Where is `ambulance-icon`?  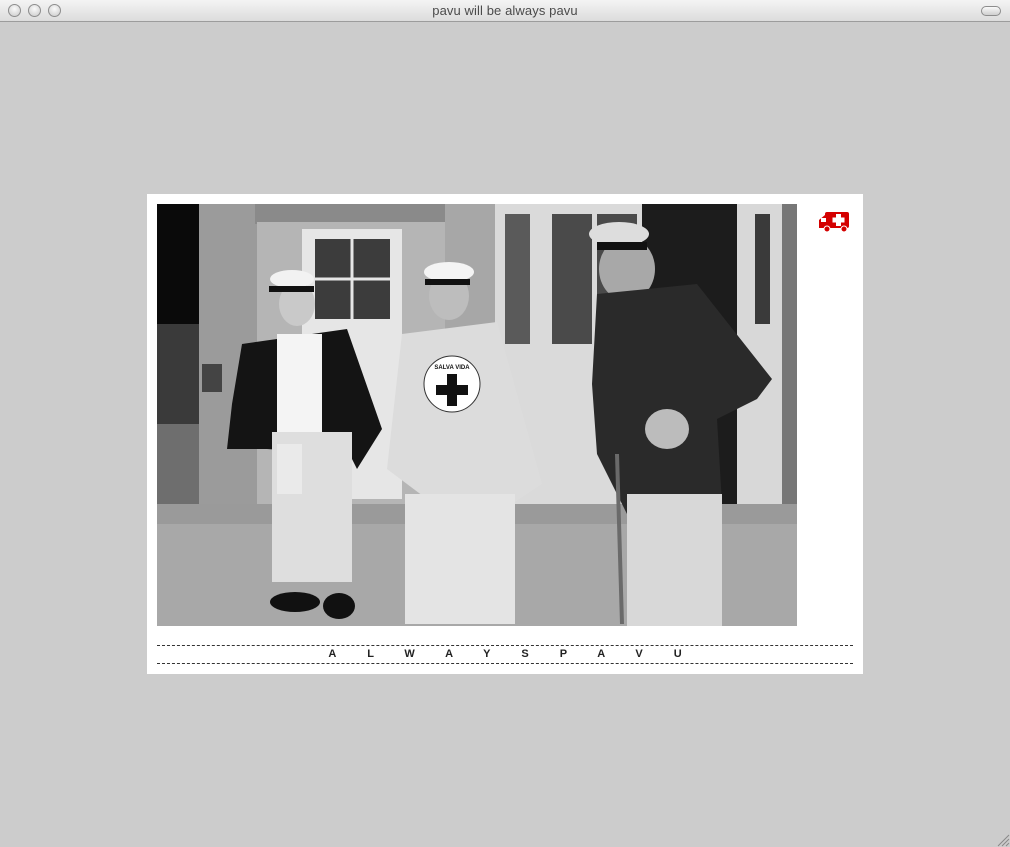
ambulance-icon is located at coordinates (835, 221).